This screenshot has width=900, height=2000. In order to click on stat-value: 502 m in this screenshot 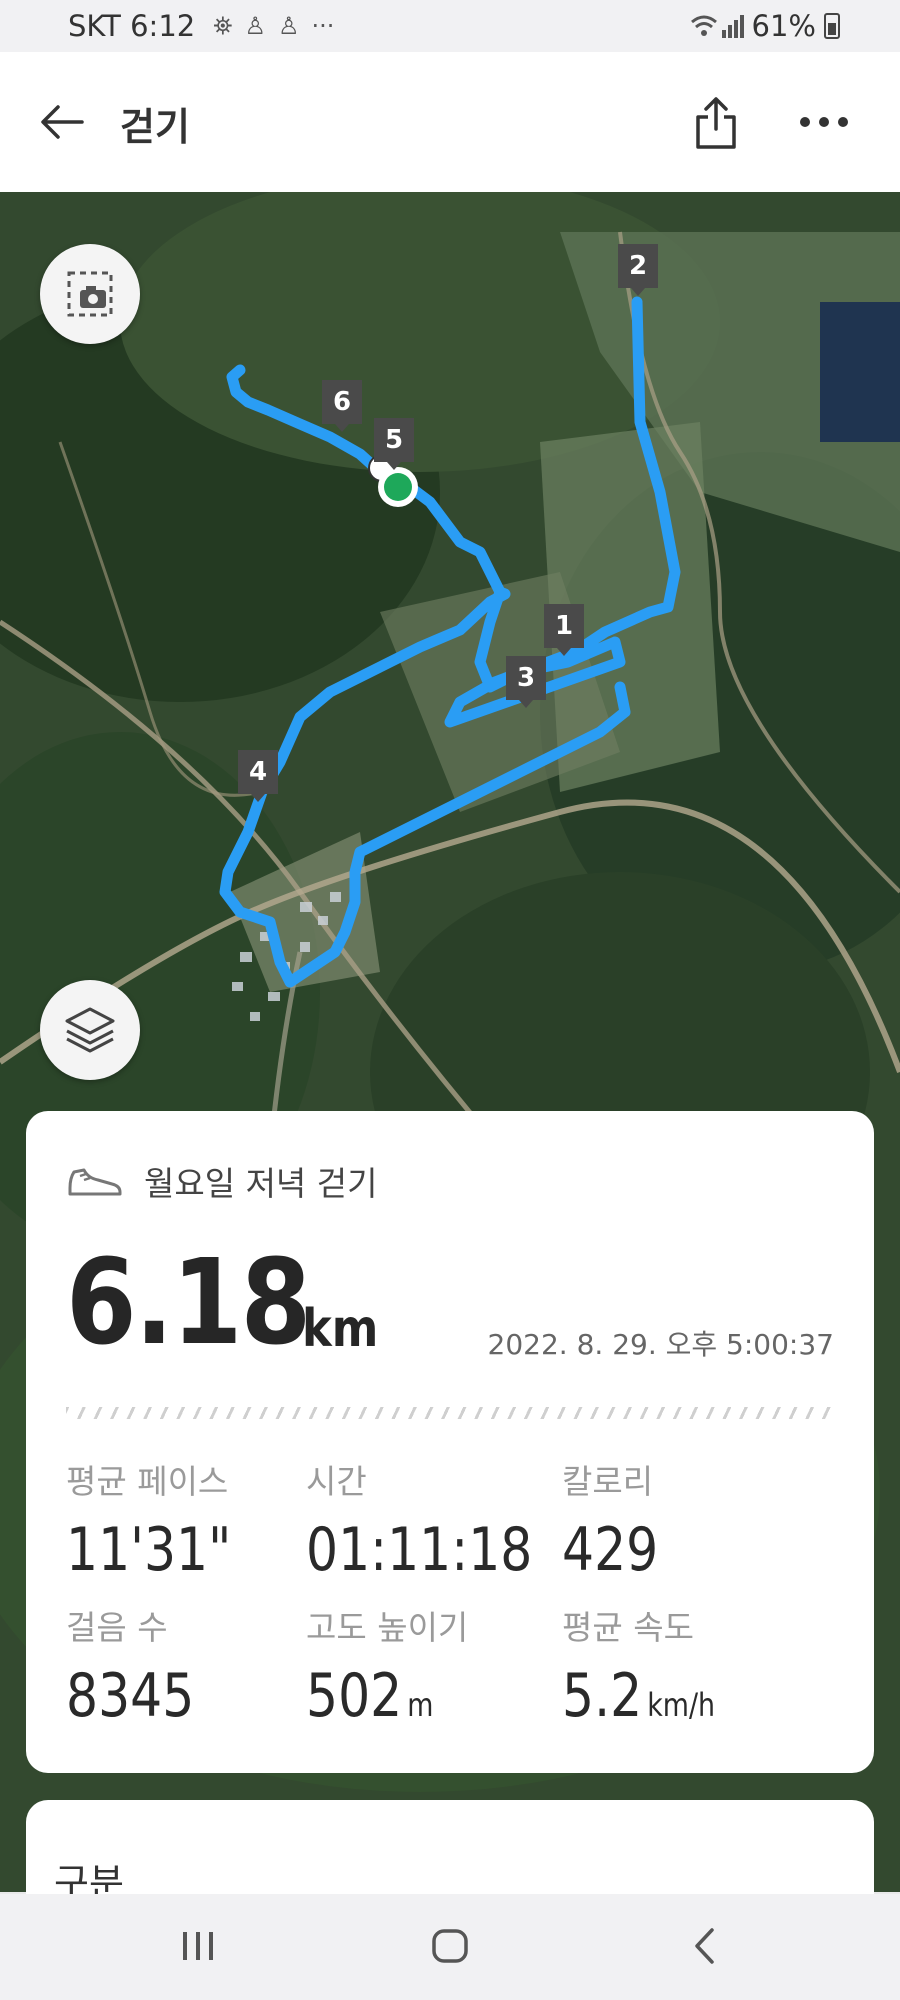, I will do `click(370, 1696)`.